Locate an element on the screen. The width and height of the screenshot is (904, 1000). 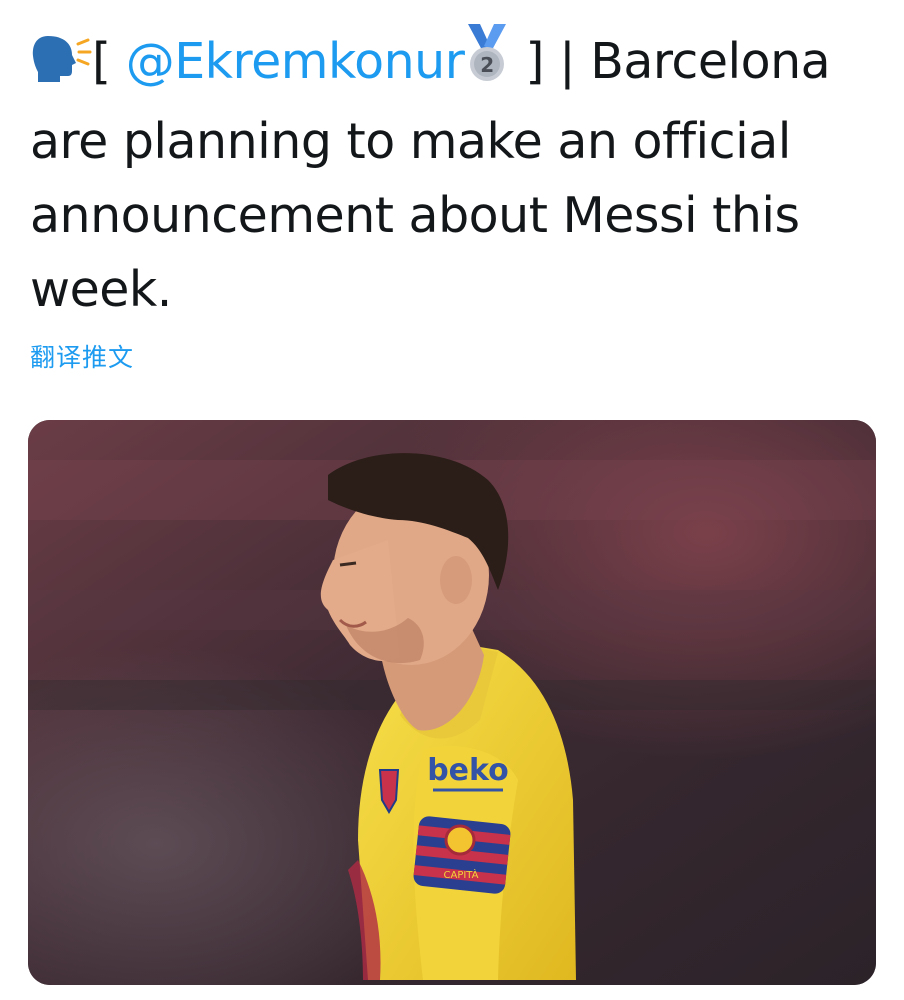
open-bracket: [ is located at coordinates (101, 61).